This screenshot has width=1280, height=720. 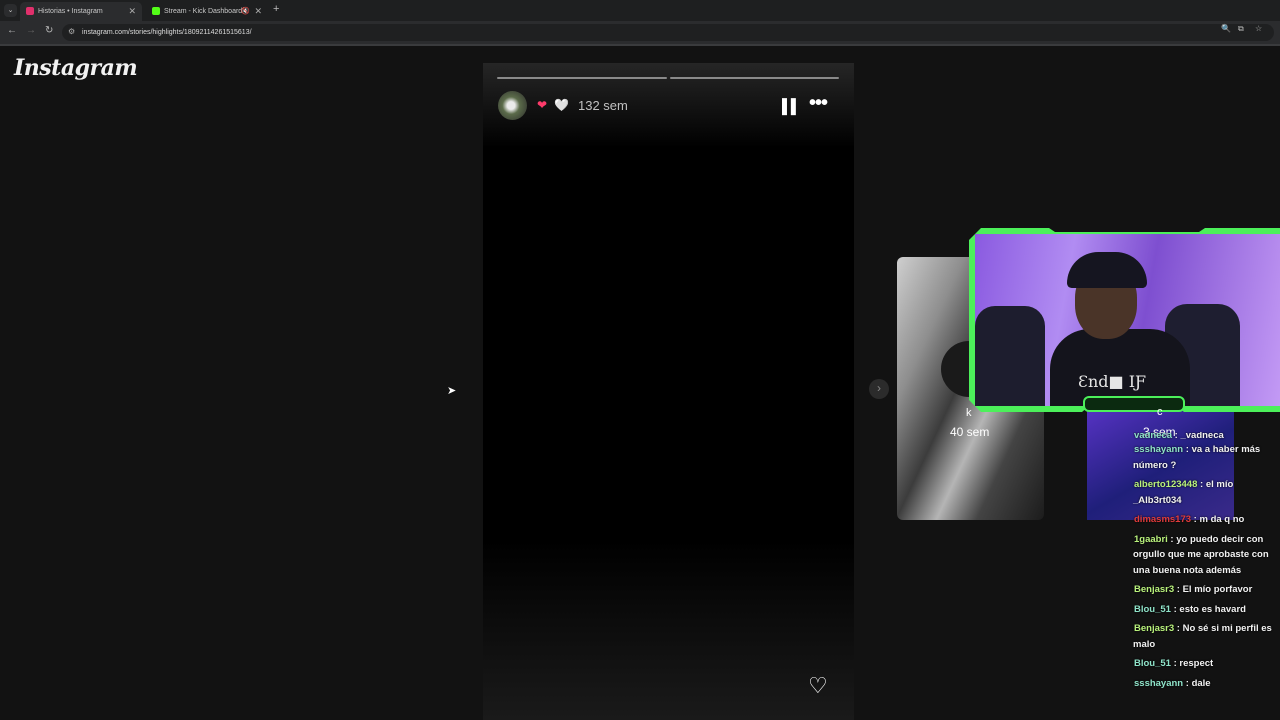 I want to click on chat-username: 1gaabri, so click(x=1151, y=539).